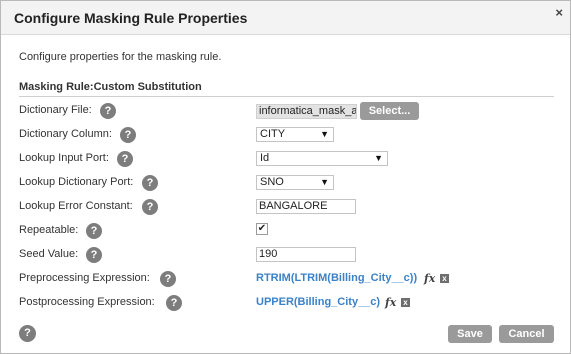 The height and width of the screenshot is (354, 571). Describe the element at coordinates (306, 254) in the screenshot. I see `seed-value-input: 190` at that location.